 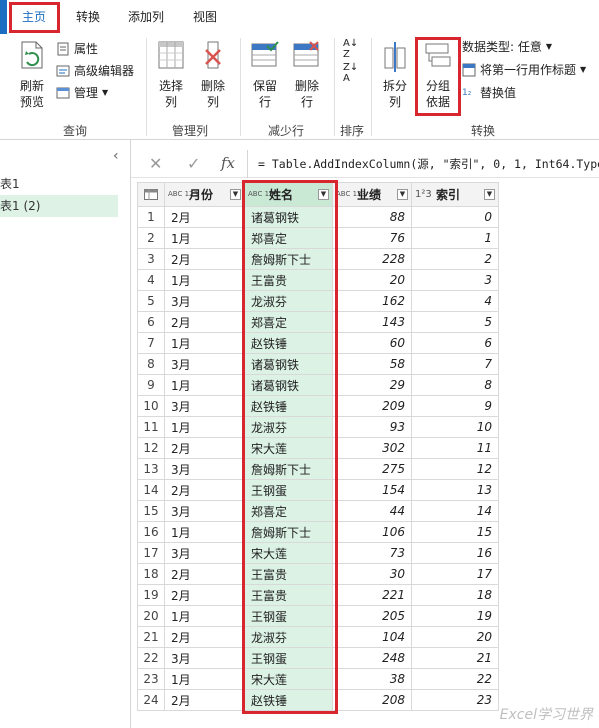 I want to click on table-row: 9 1月 诸葛钢铁 29 8, so click(x=318, y=385).